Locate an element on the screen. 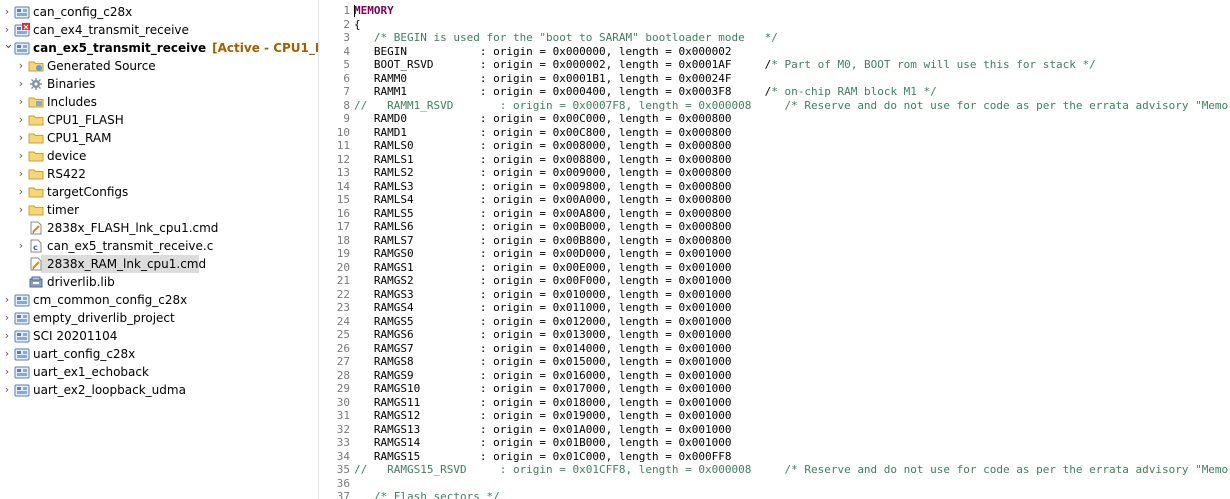  line-number: 20 is located at coordinates (343, 267).